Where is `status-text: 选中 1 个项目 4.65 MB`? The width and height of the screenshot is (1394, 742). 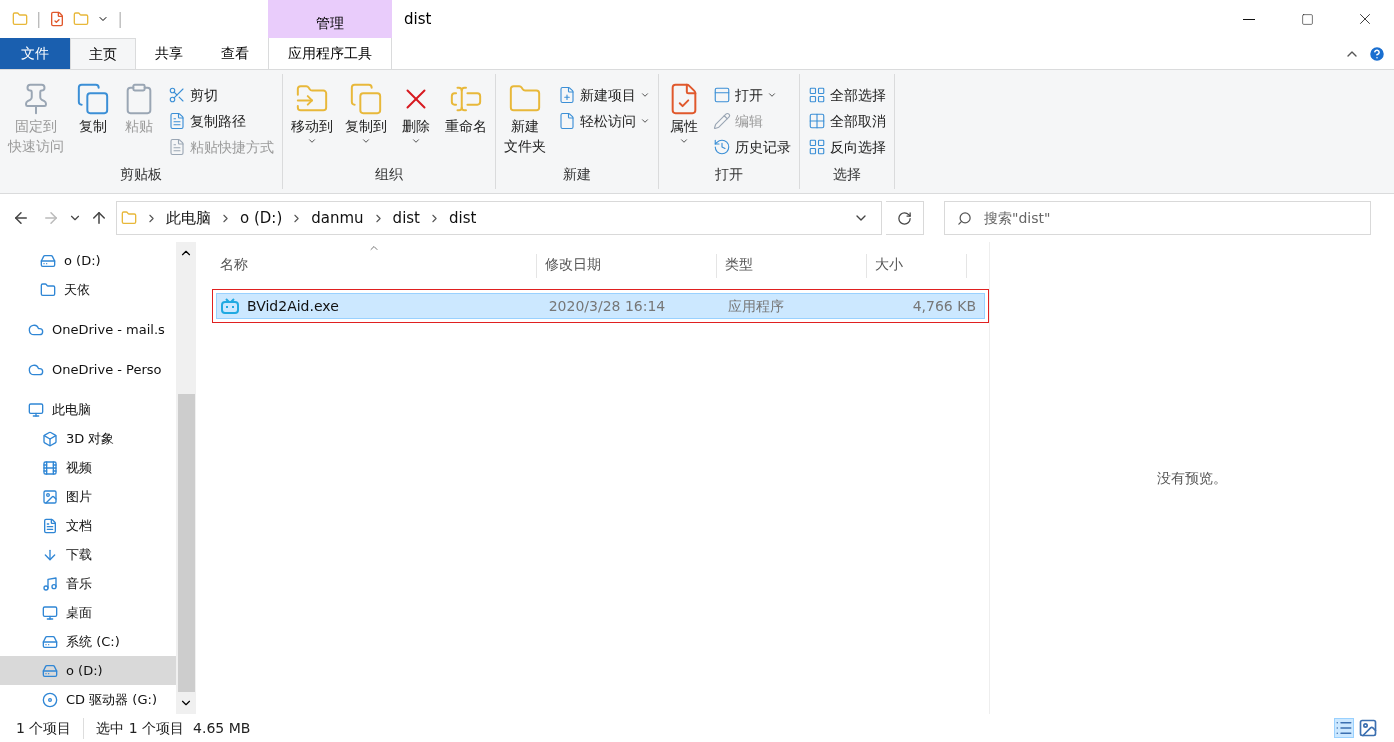
status-text: 选中 1 个项目 4.65 MB is located at coordinates (167, 728).